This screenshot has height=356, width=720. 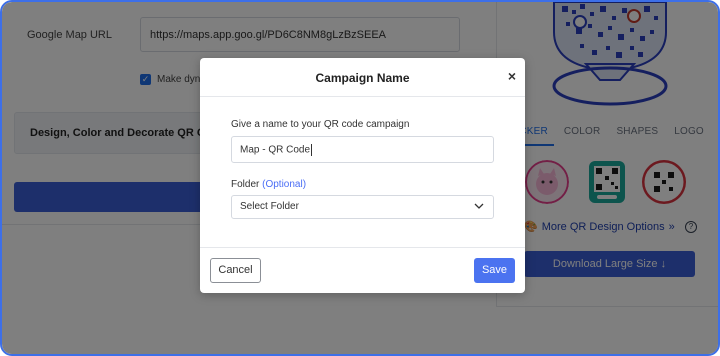 What do you see at coordinates (494, 270) in the screenshot?
I see `save-button: Save` at bounding box center [494, 270].